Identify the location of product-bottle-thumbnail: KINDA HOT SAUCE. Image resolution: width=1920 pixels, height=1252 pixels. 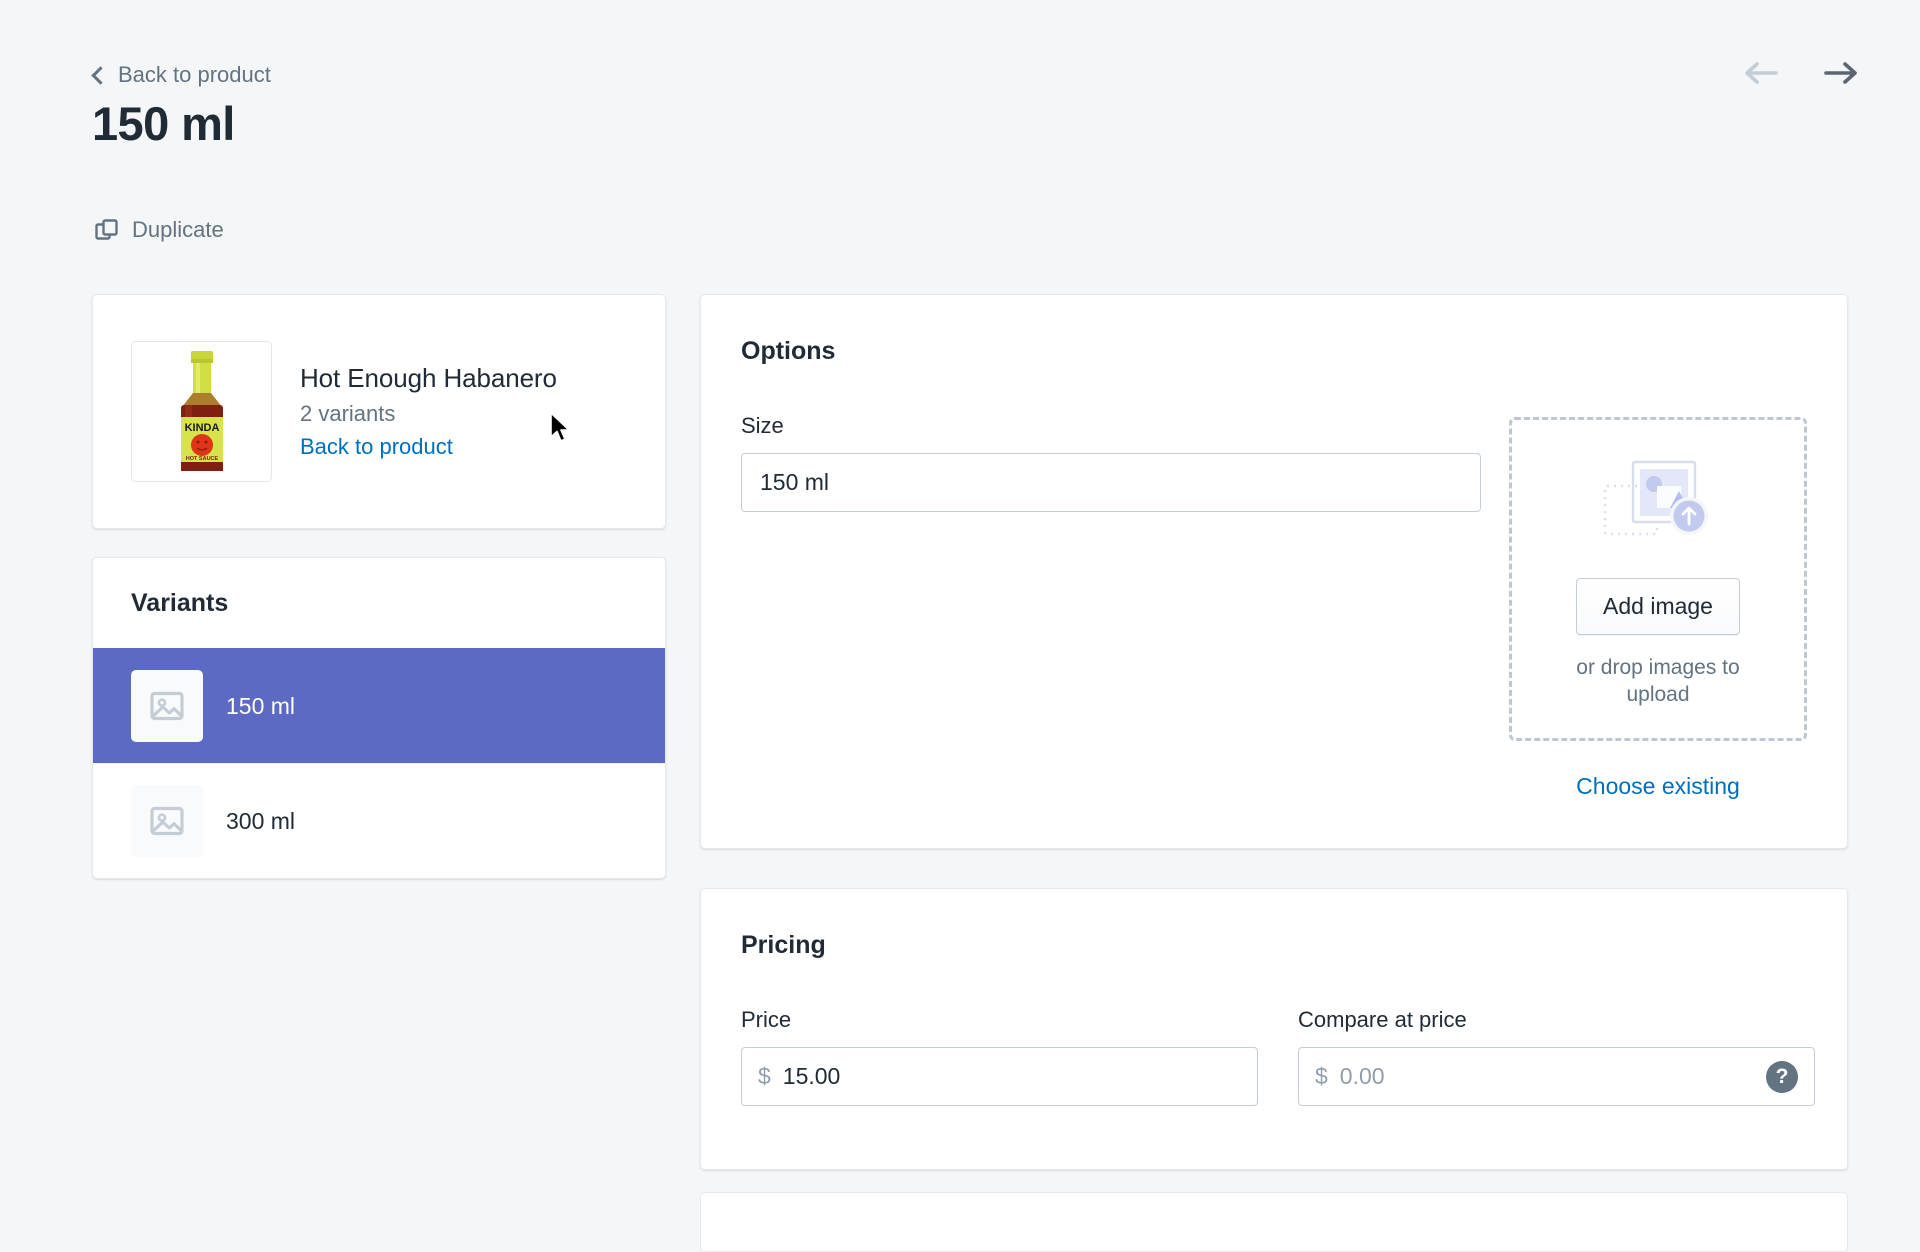
(201, 410).